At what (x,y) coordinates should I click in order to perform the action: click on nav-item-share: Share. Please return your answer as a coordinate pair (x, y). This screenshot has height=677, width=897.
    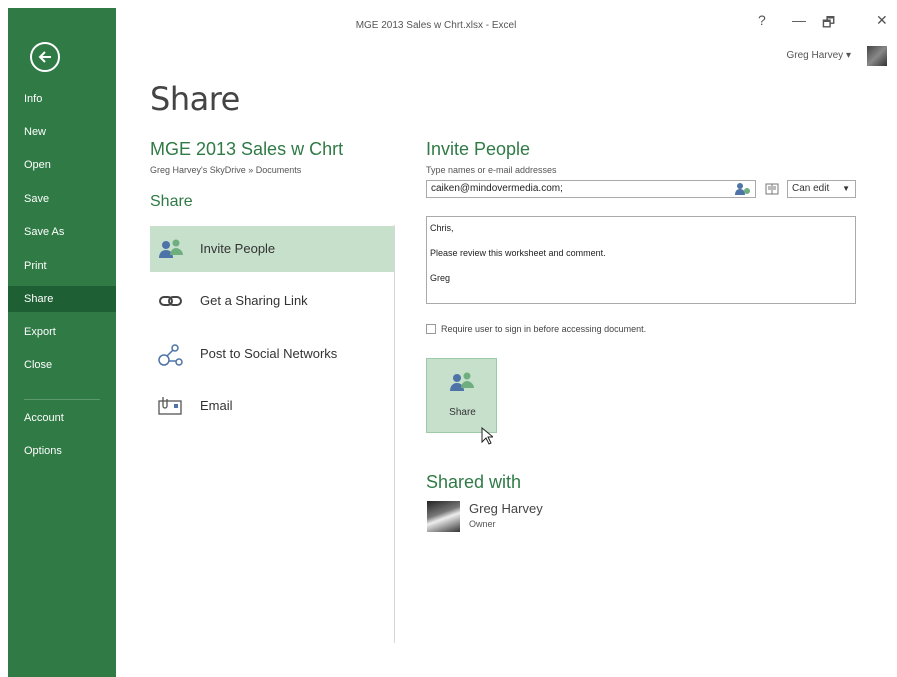
    Looking at the image, I should click on (62, 299).